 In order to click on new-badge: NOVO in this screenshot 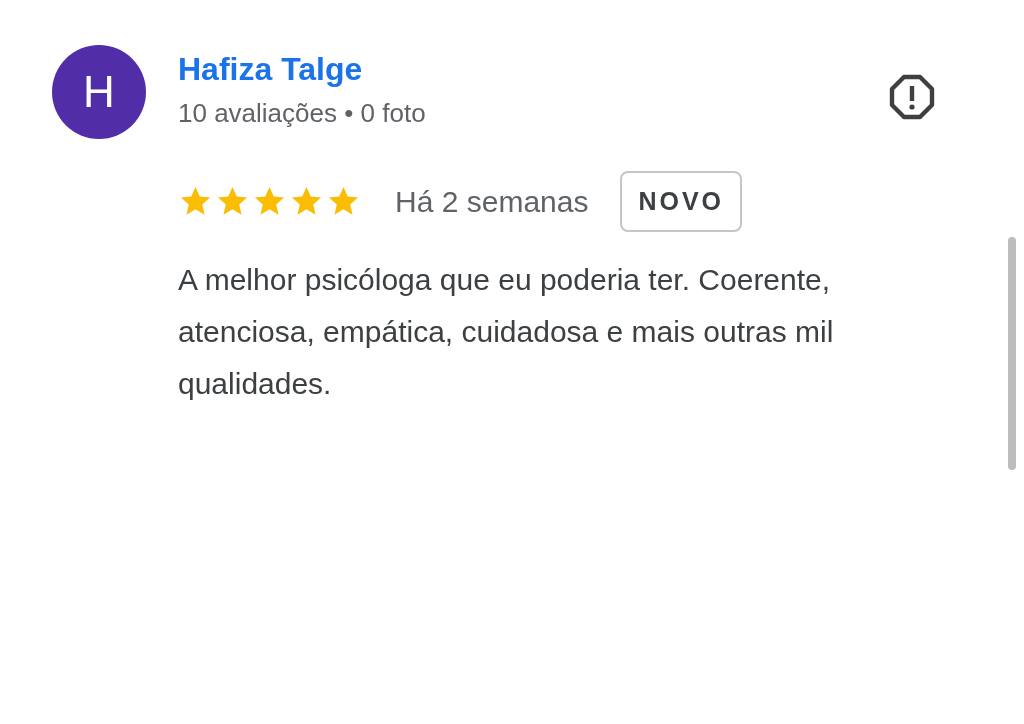, I will do `click(681, 201)`.